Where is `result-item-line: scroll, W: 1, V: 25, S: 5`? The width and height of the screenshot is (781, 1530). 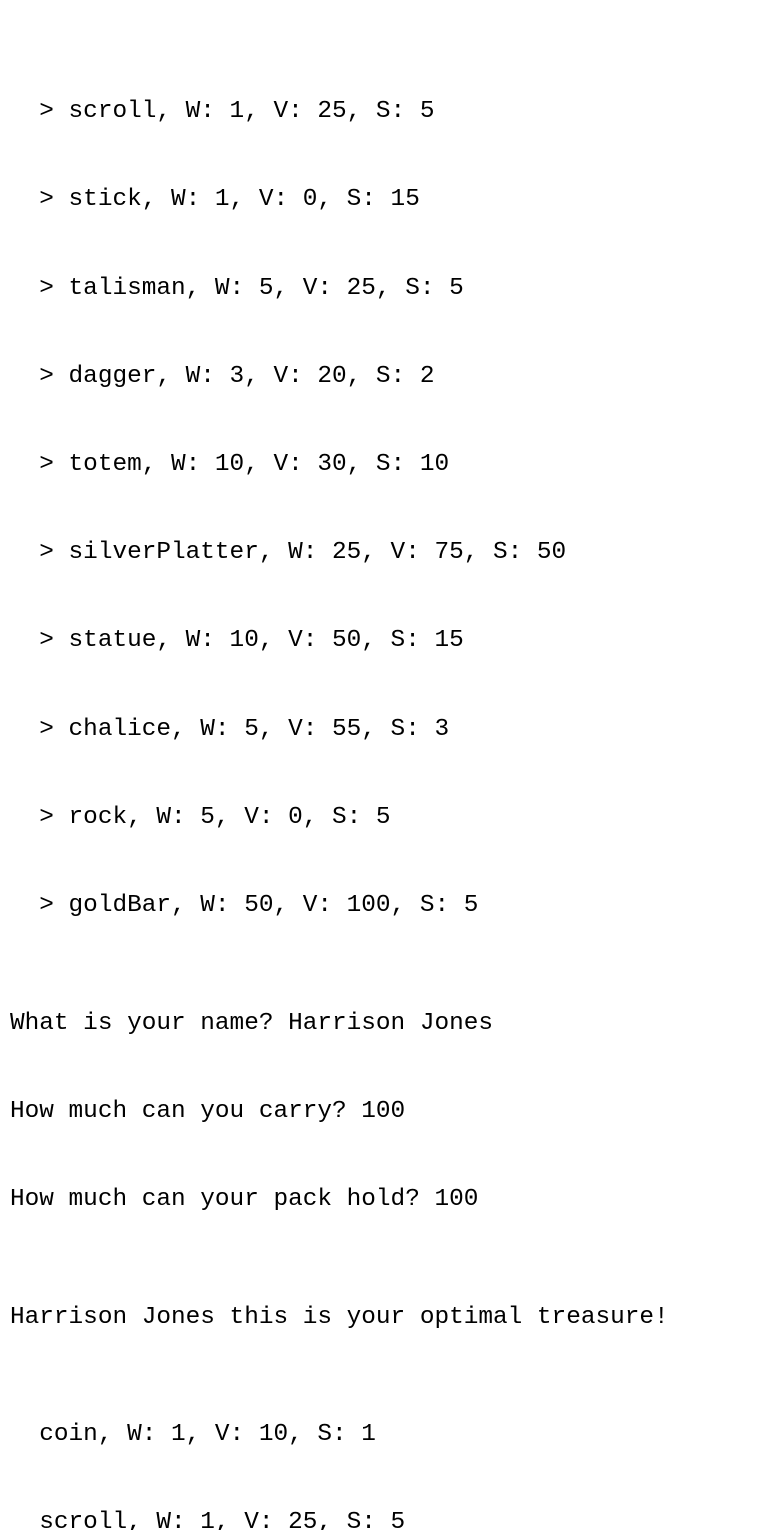 result-item-line: scroll, W: 1, V: 25, S: 5 is located at coordinates (208, 1519).